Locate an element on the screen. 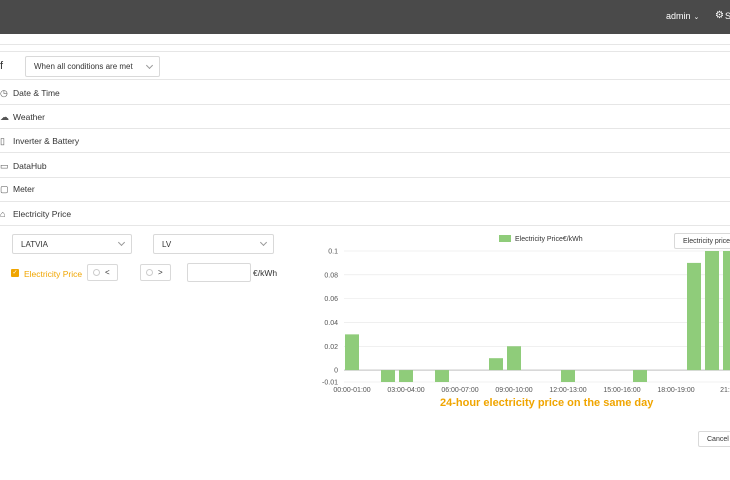 The height and width of the screenshot is (480, 730). country-value: LATVIA is located at coordinates (34, 244).